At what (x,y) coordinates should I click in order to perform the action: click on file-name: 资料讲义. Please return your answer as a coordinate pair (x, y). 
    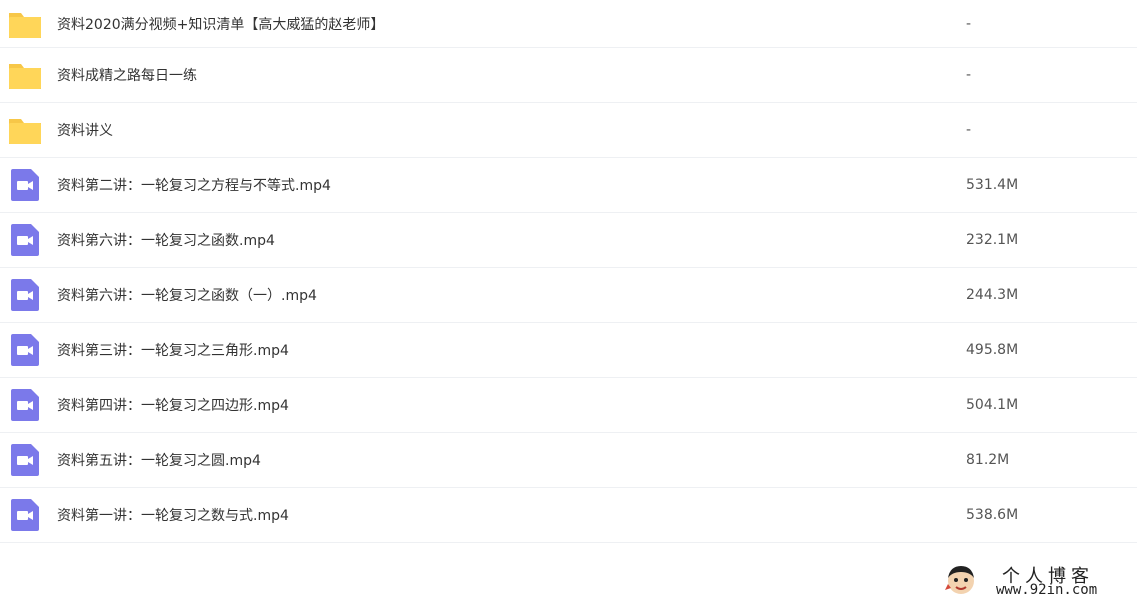
    Looking at the image, I should click on (85, 130).